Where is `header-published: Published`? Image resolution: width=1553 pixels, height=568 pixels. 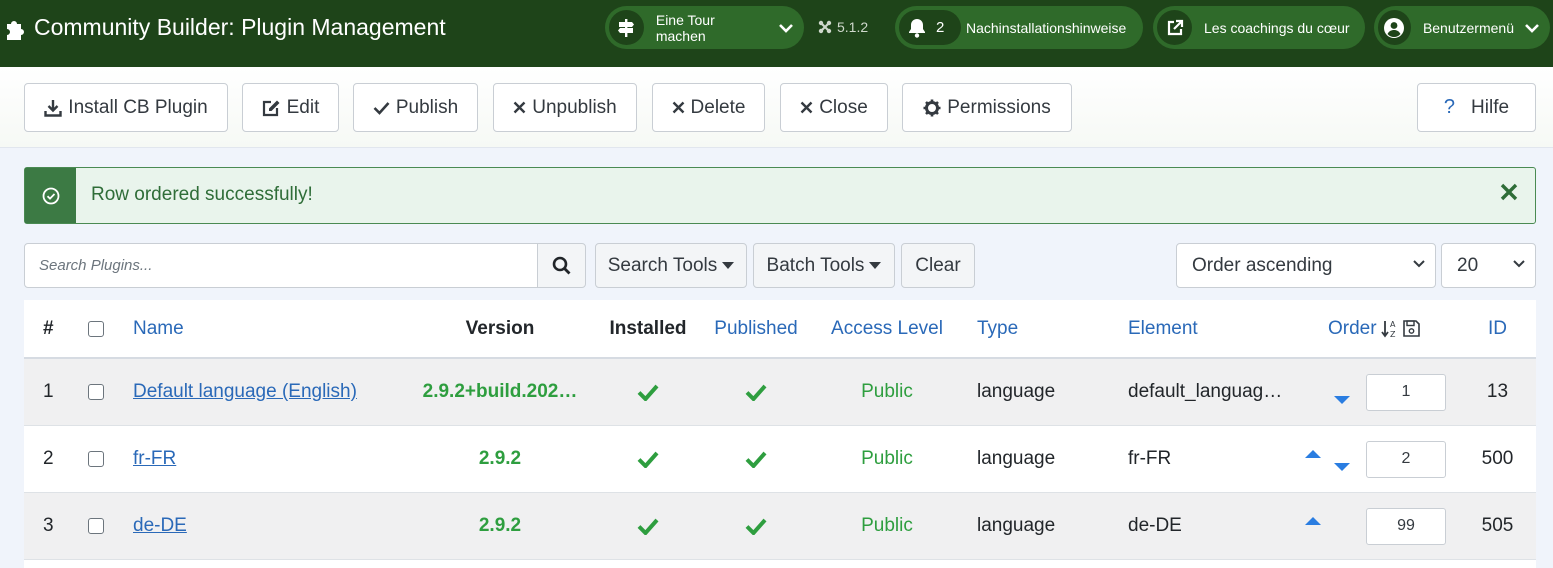 header-published: Published is located at coordinates (756, 328).